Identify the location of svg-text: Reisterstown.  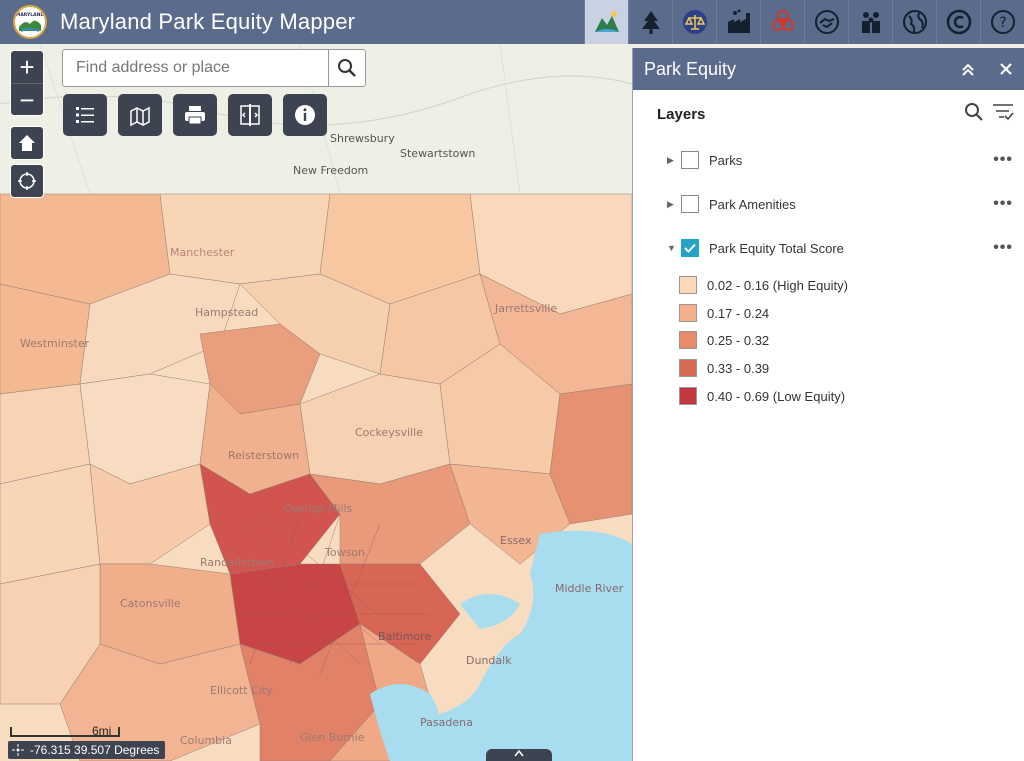
(263, 455).